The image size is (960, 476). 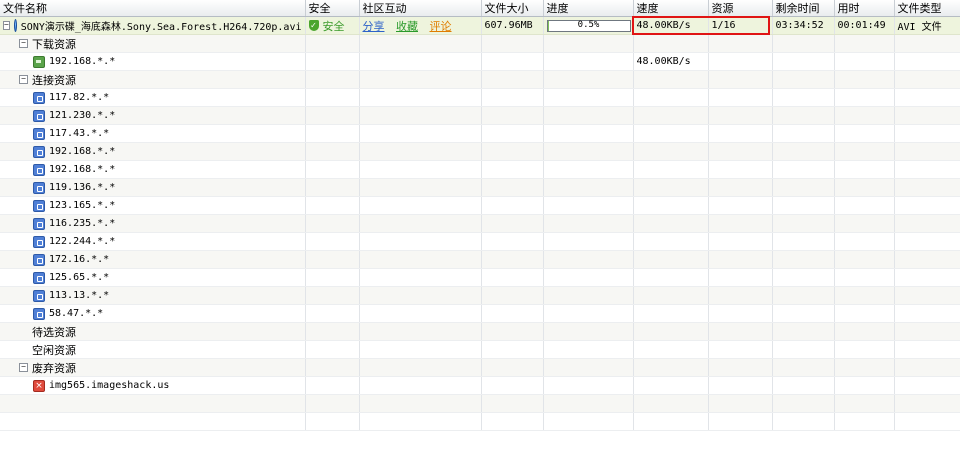 I want to click on group-connected-label: 连接资源, so click(x=54, y=80).